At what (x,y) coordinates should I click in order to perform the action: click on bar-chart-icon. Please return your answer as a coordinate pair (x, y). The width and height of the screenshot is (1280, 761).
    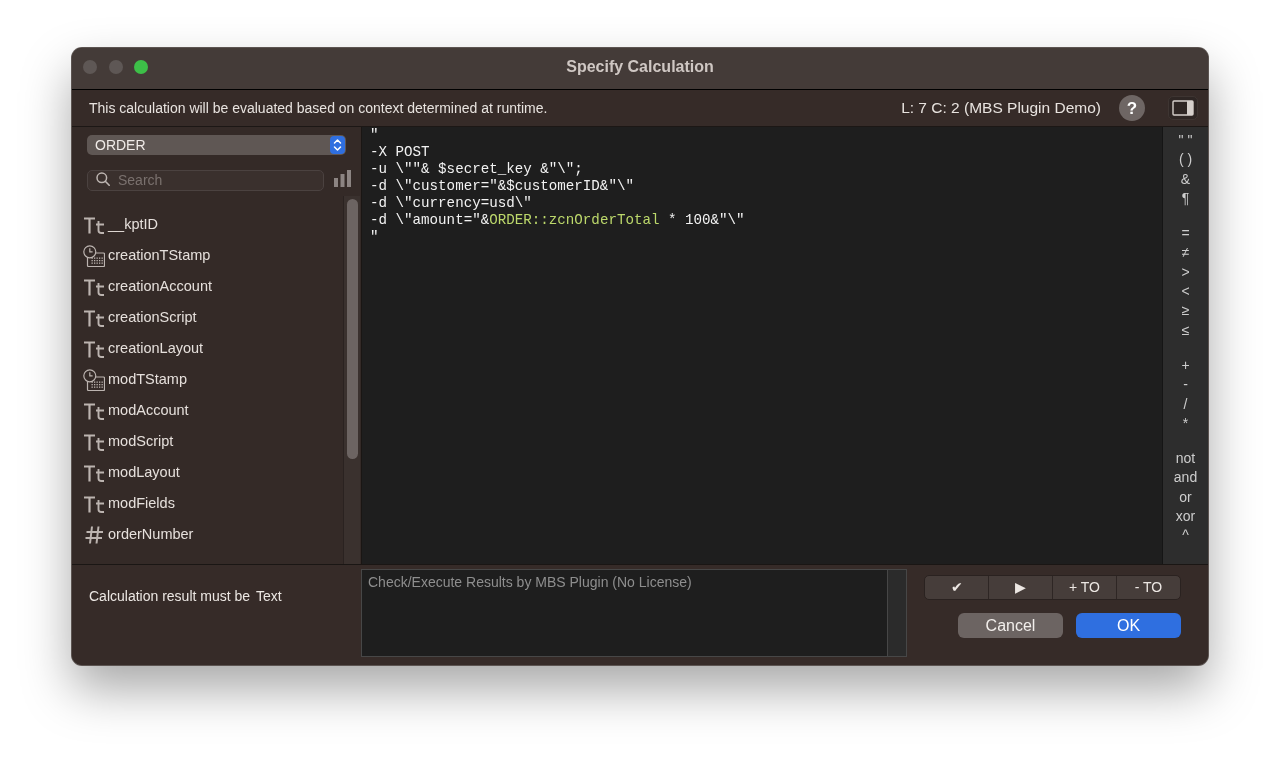
    Looking at the image, I should click on (342, 178).